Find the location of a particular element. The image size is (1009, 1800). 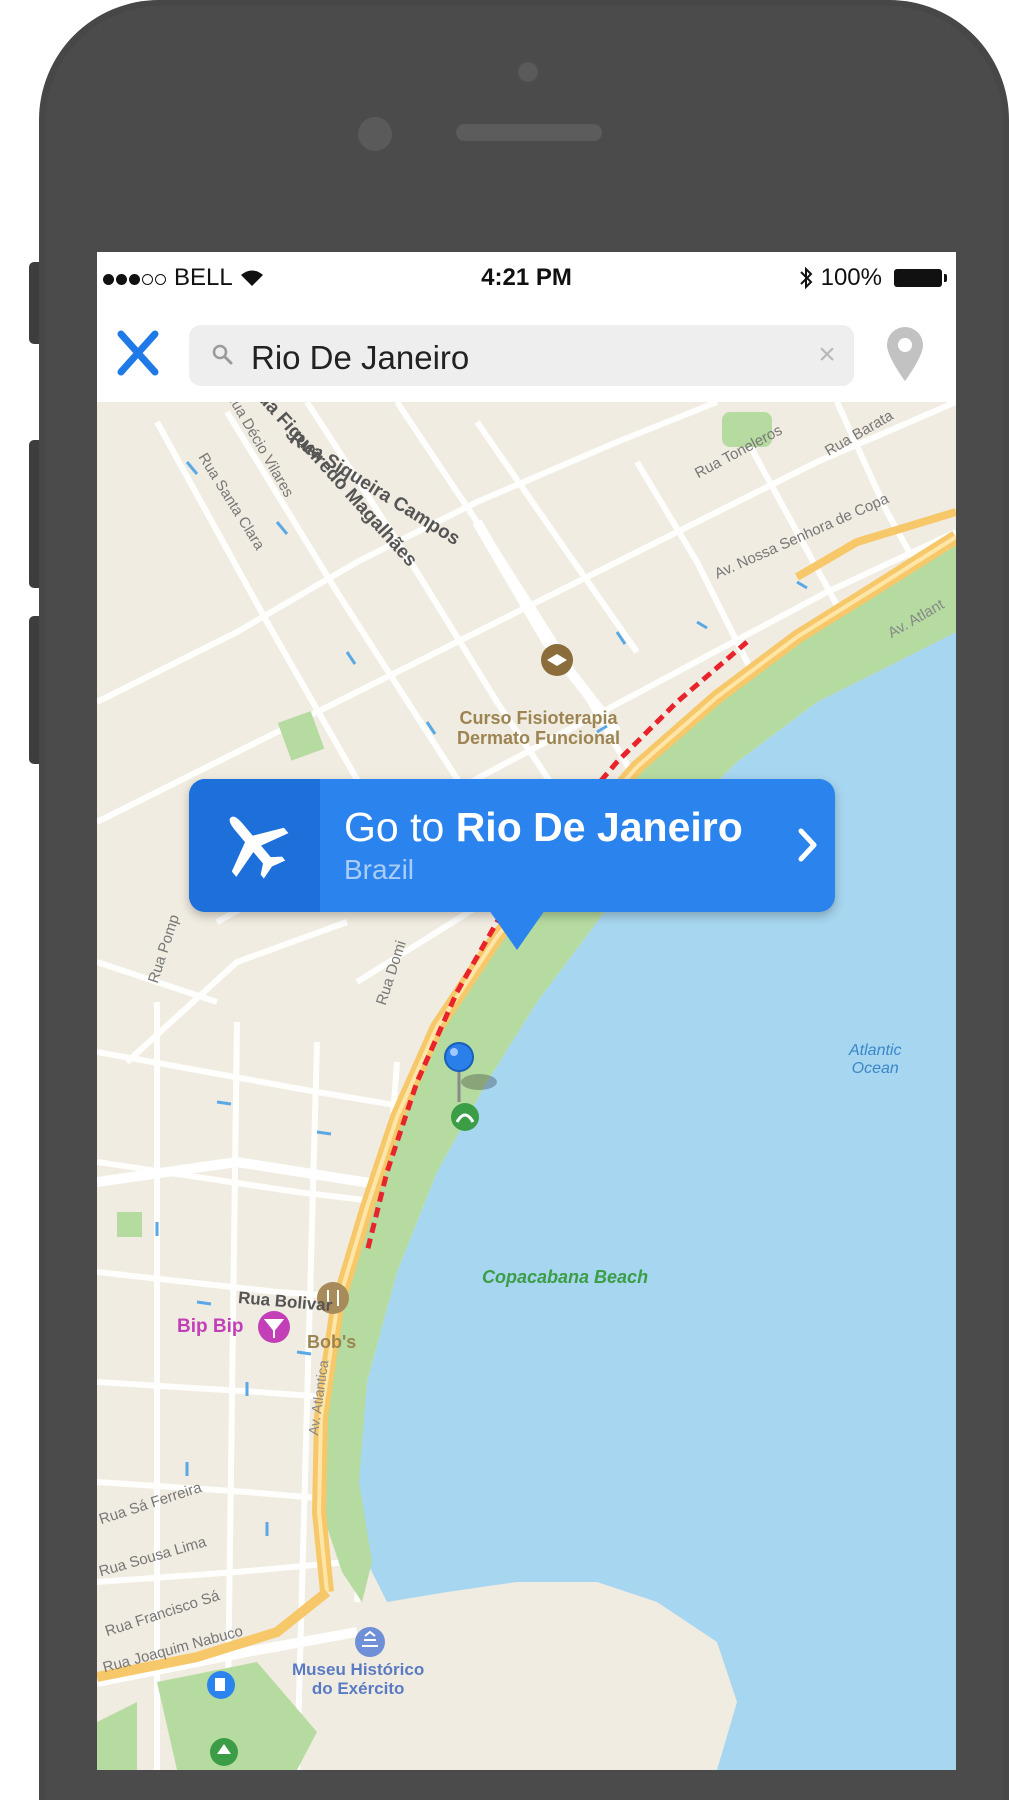

water-label: Atlantic Ocean is located at coordinates (875, 1060).